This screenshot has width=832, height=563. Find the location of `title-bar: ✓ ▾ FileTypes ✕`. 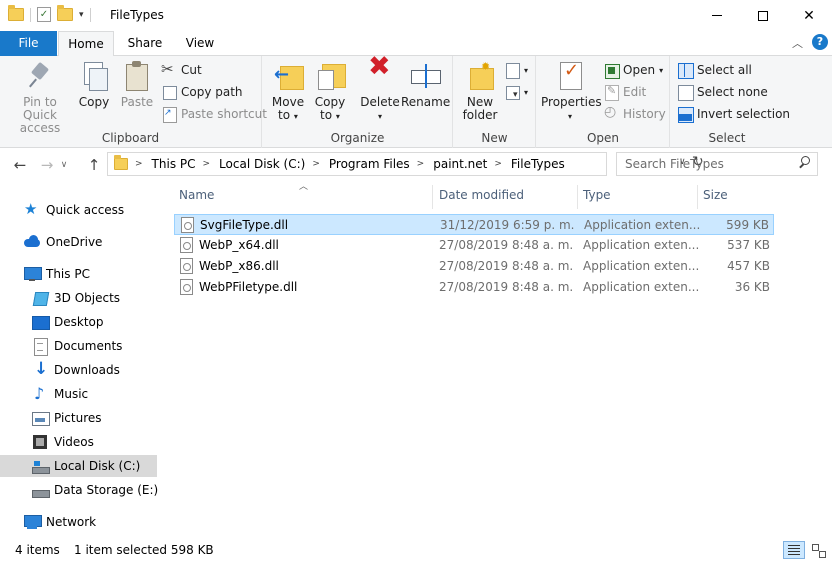

title-bar: ✓ ▾ FileTypes ✕ is located at coordinates (416, 15).